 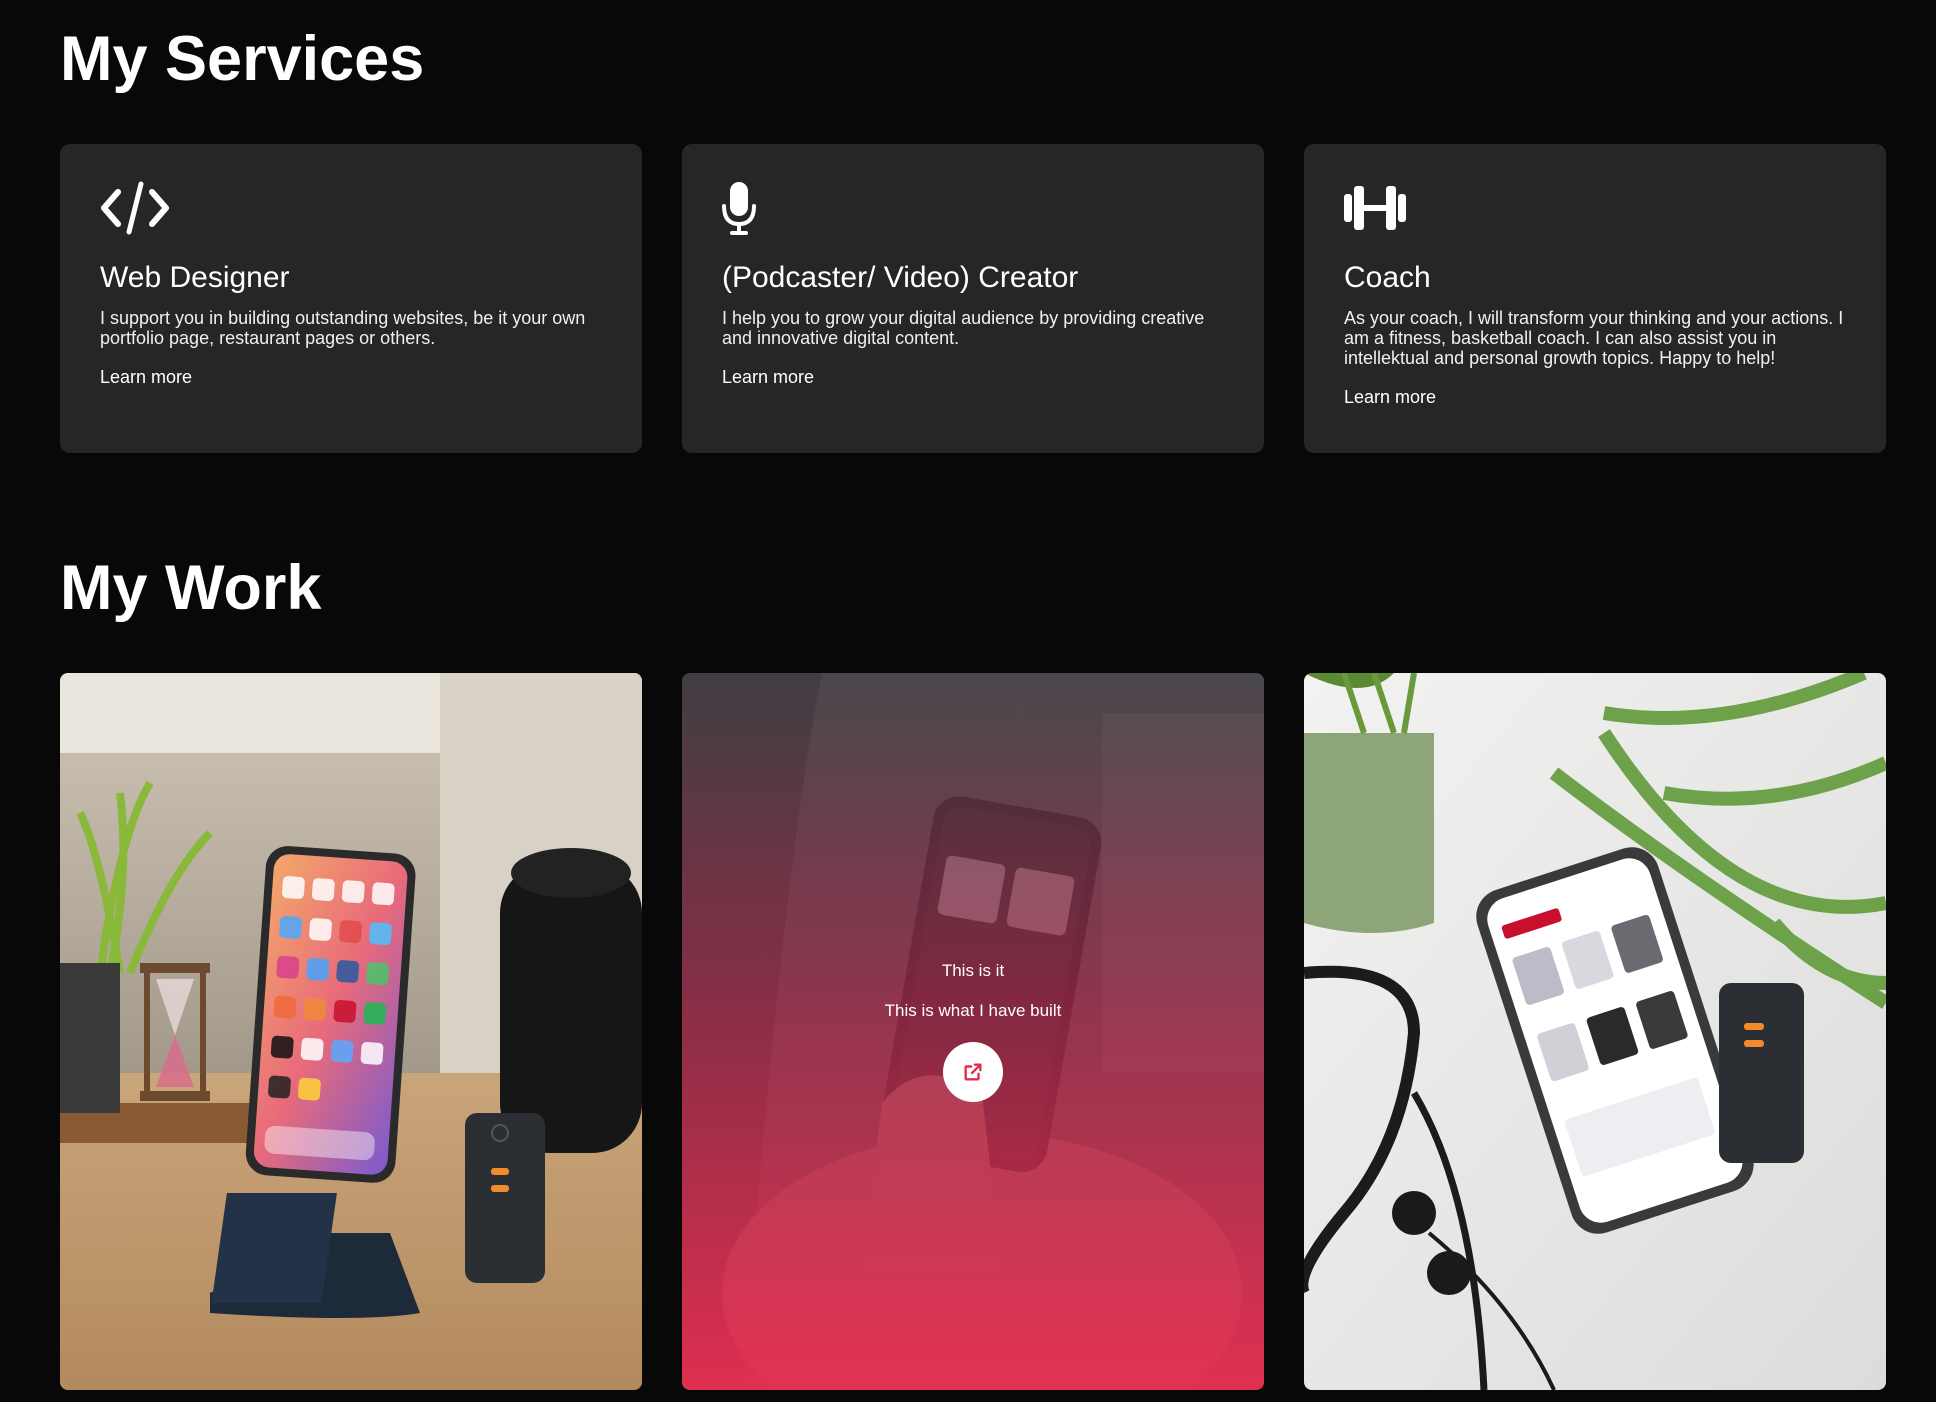 What do you see at coordinates (1387, 277) in the screenshot?
I see `service-title: Coach` at bounding box center [1387, 277].